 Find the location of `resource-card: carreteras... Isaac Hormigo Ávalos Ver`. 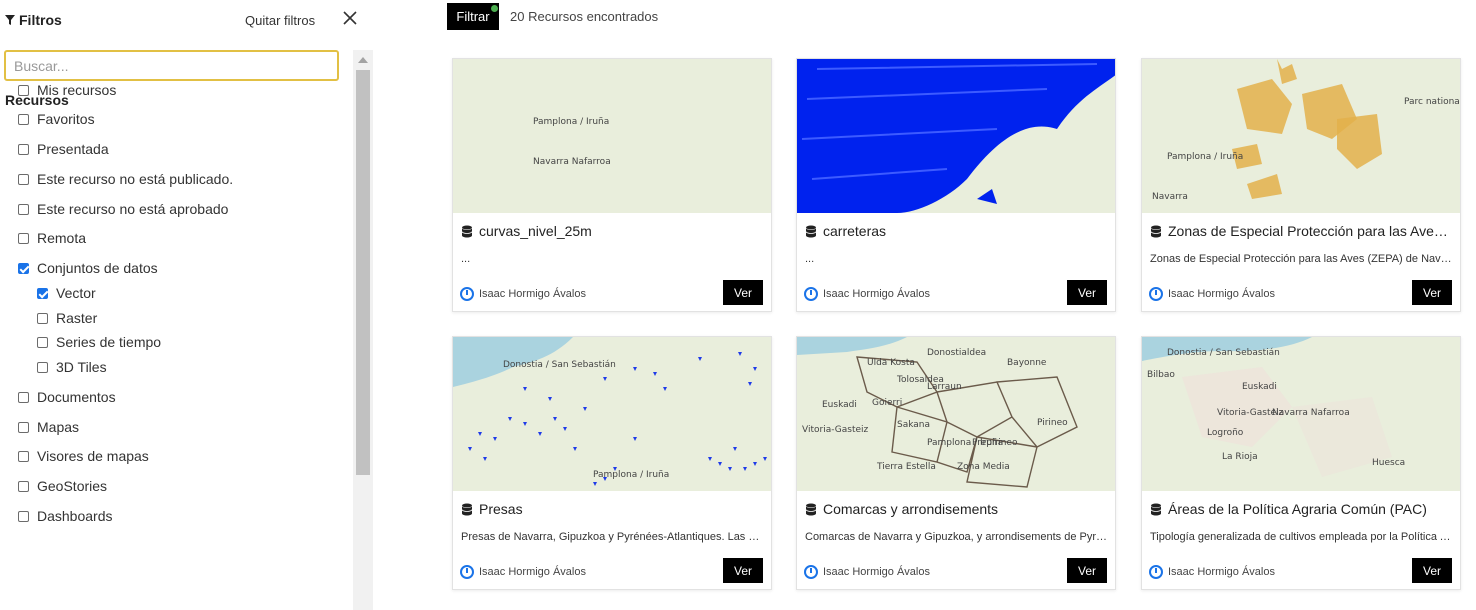

resource-card: carreteras... Isaac Hormigo Ávalos Ver is located at coordinates (956, 185).